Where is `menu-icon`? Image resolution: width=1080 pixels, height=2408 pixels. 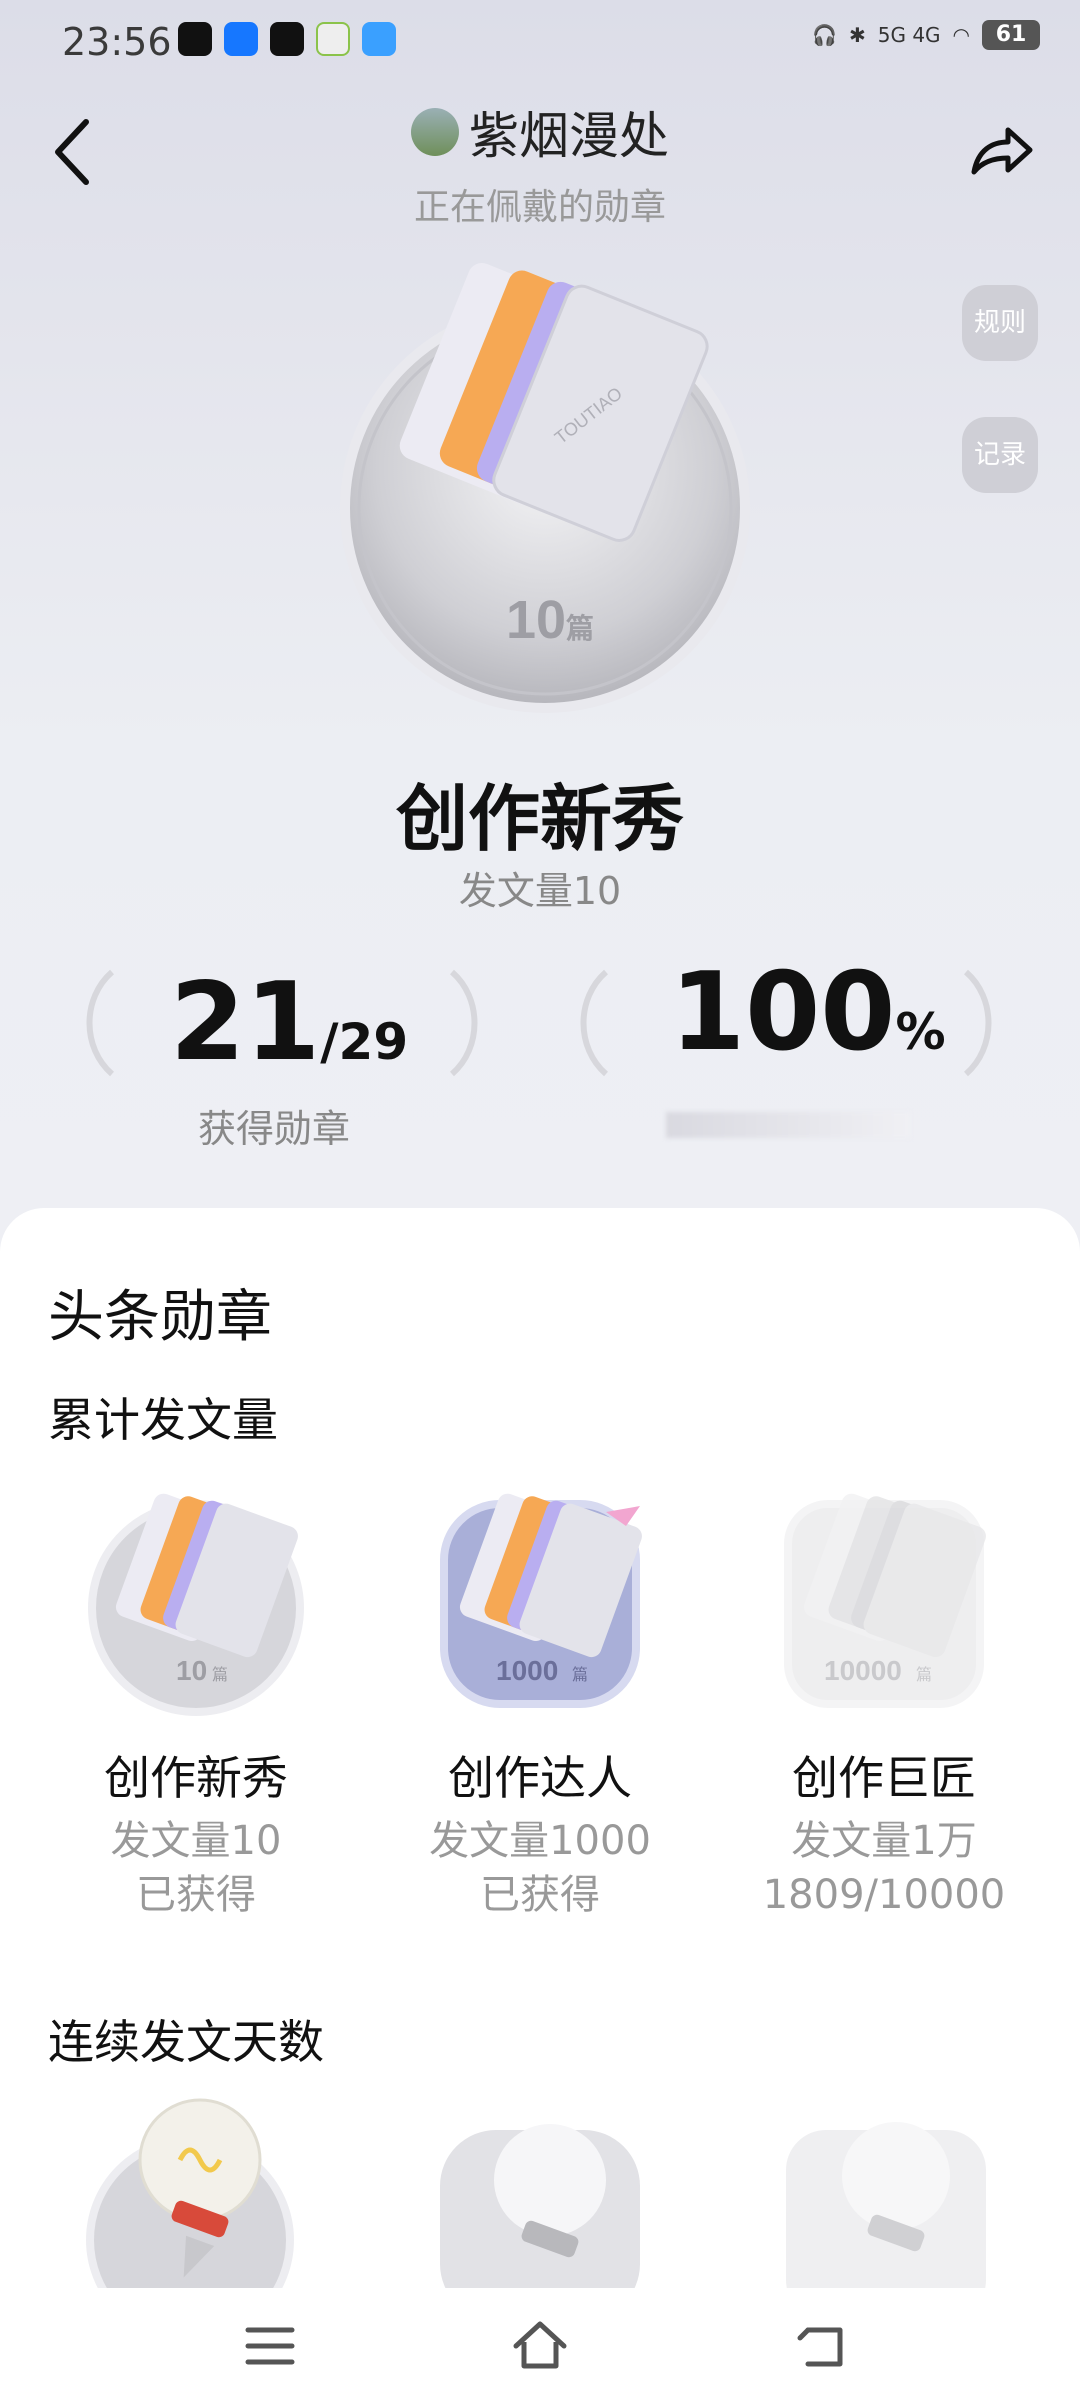
menu-icon is located at coordinates (270, 2346).